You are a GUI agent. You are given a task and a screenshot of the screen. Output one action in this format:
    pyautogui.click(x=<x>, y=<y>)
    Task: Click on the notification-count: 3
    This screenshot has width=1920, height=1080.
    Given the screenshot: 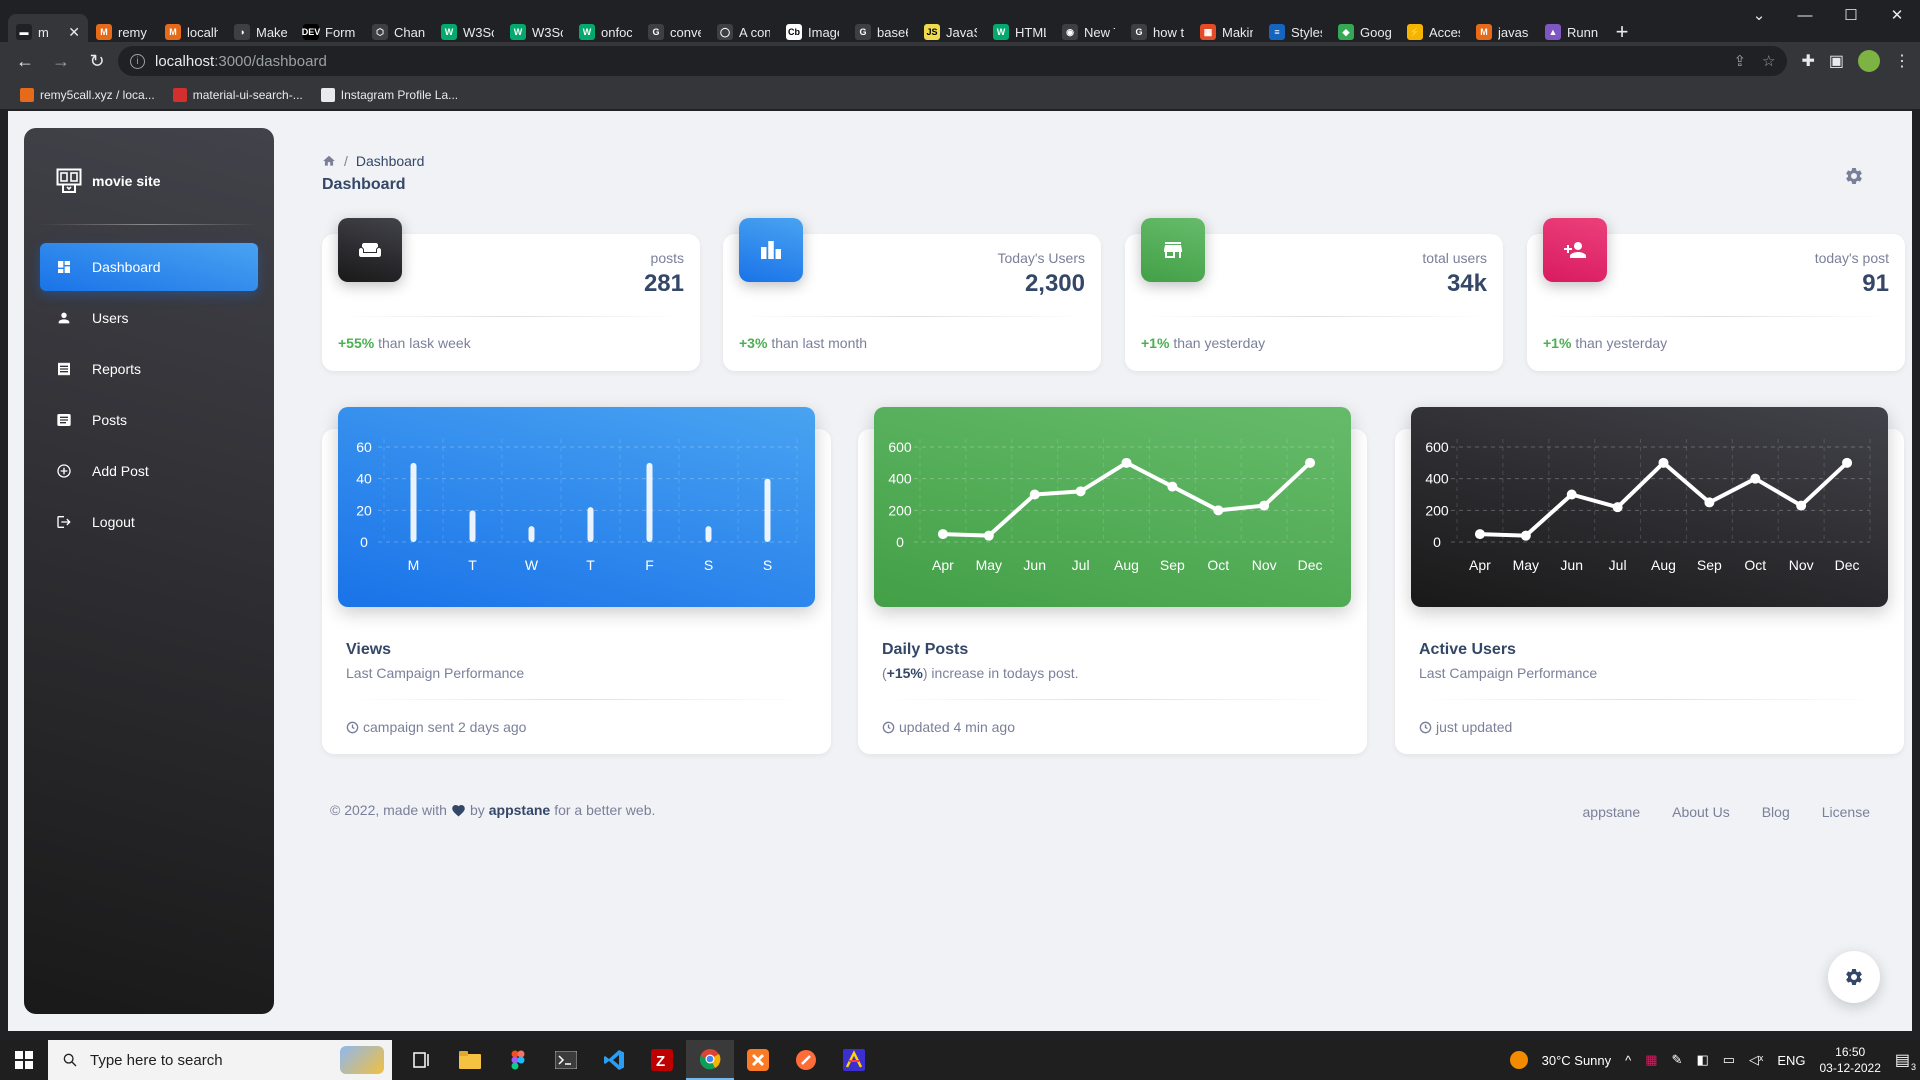 What is the action you would take?
    pyautogui.click(x=1913, y=1067)
    